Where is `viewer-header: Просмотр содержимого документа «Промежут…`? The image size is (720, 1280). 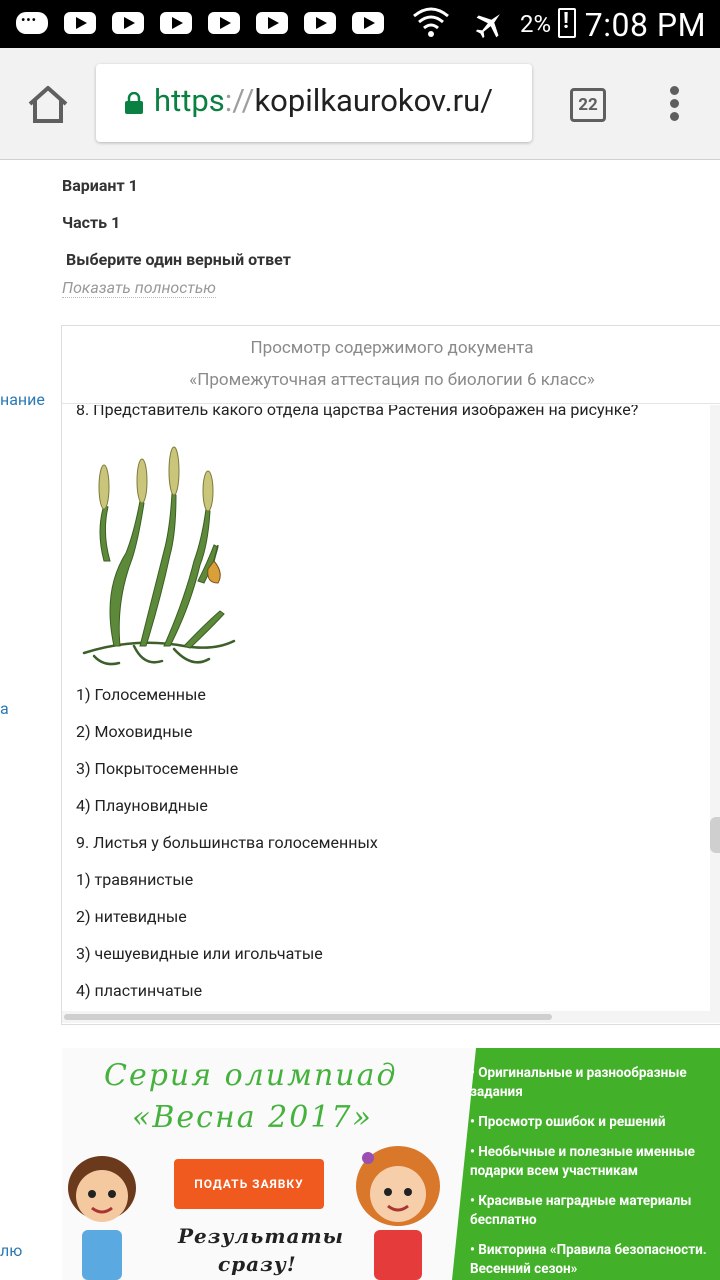 viewer-header: Просмотр содержимого документа «Промежут… is located at coordinates (391, 365).